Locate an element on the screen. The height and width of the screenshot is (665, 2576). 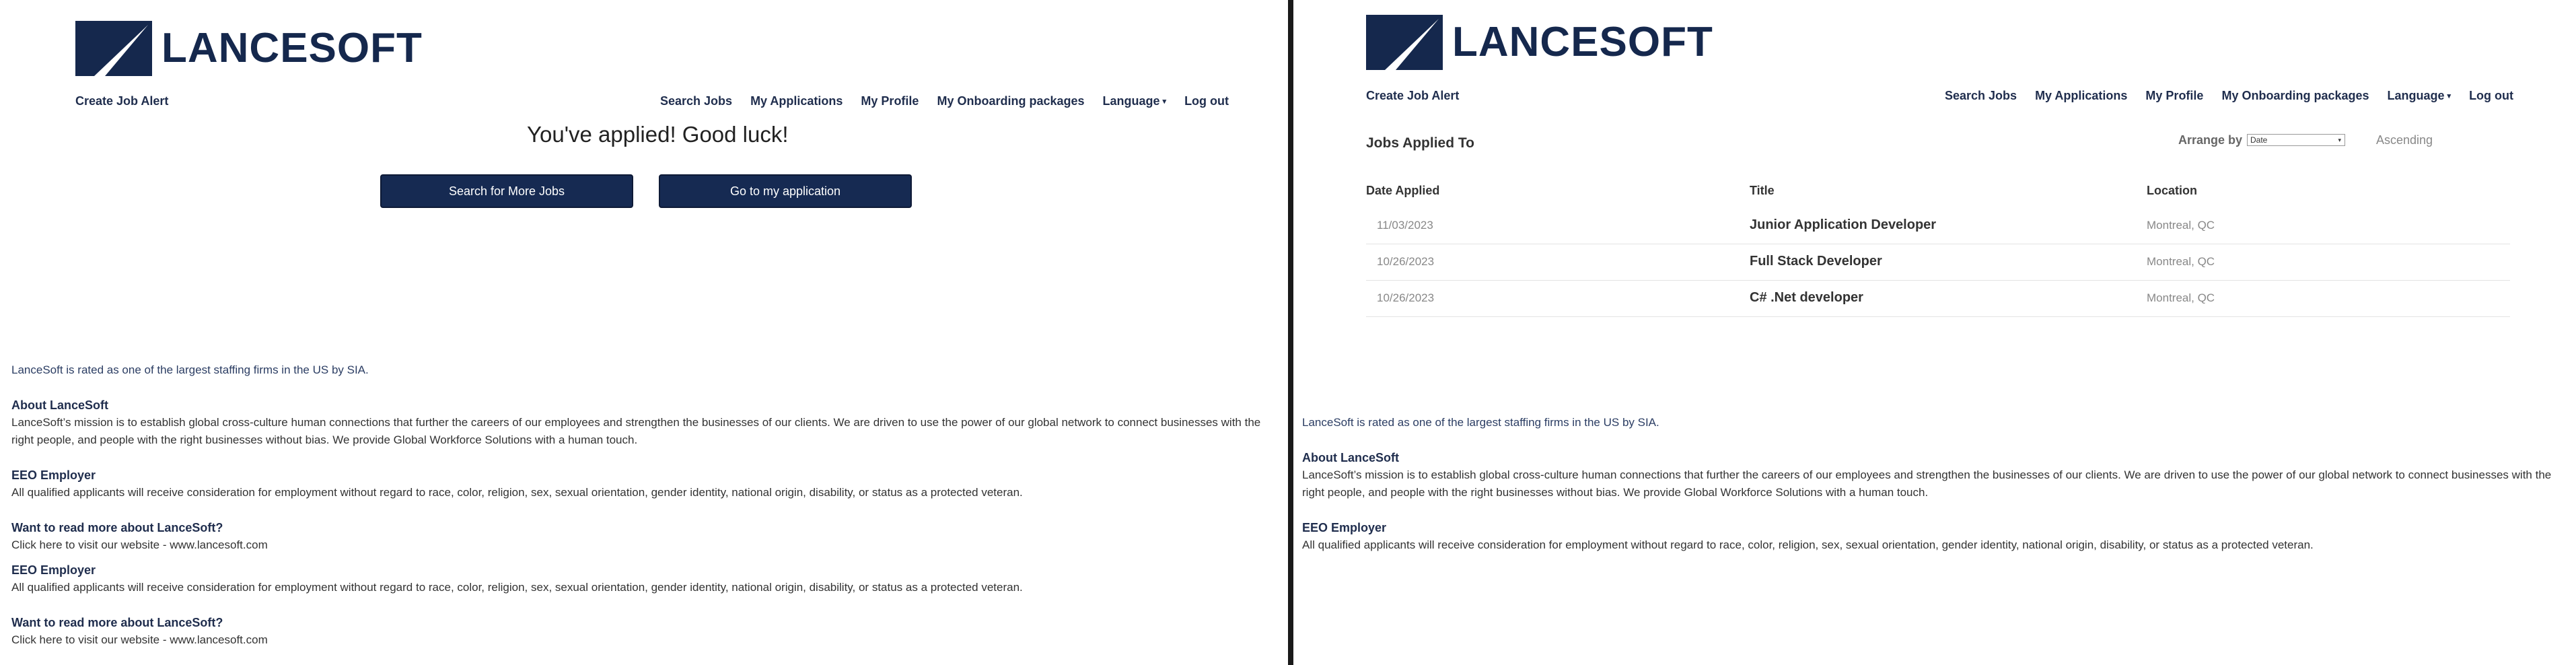
column-header-title: Title is located at coordinates (1762, 190).